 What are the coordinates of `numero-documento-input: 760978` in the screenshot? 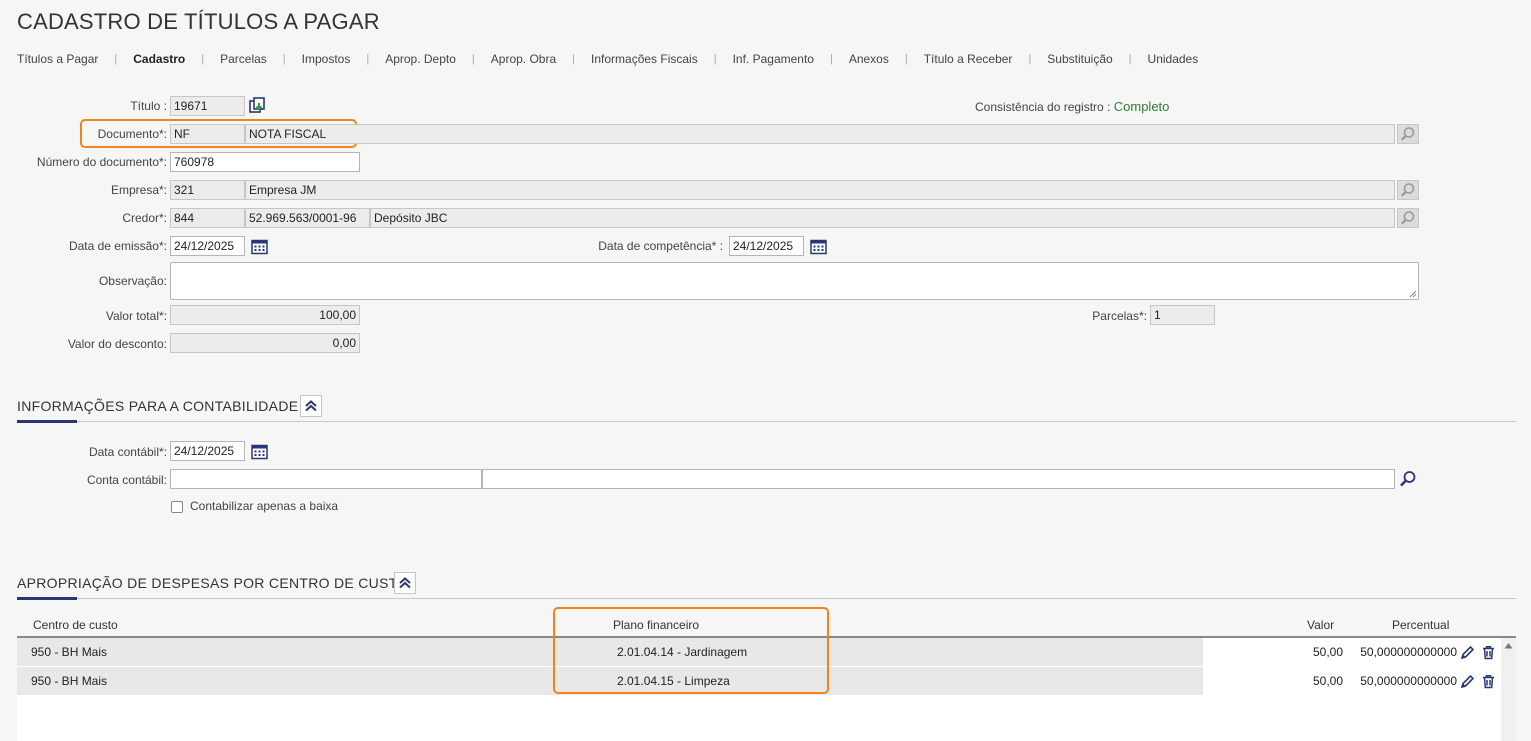 It's located at (265, 162).